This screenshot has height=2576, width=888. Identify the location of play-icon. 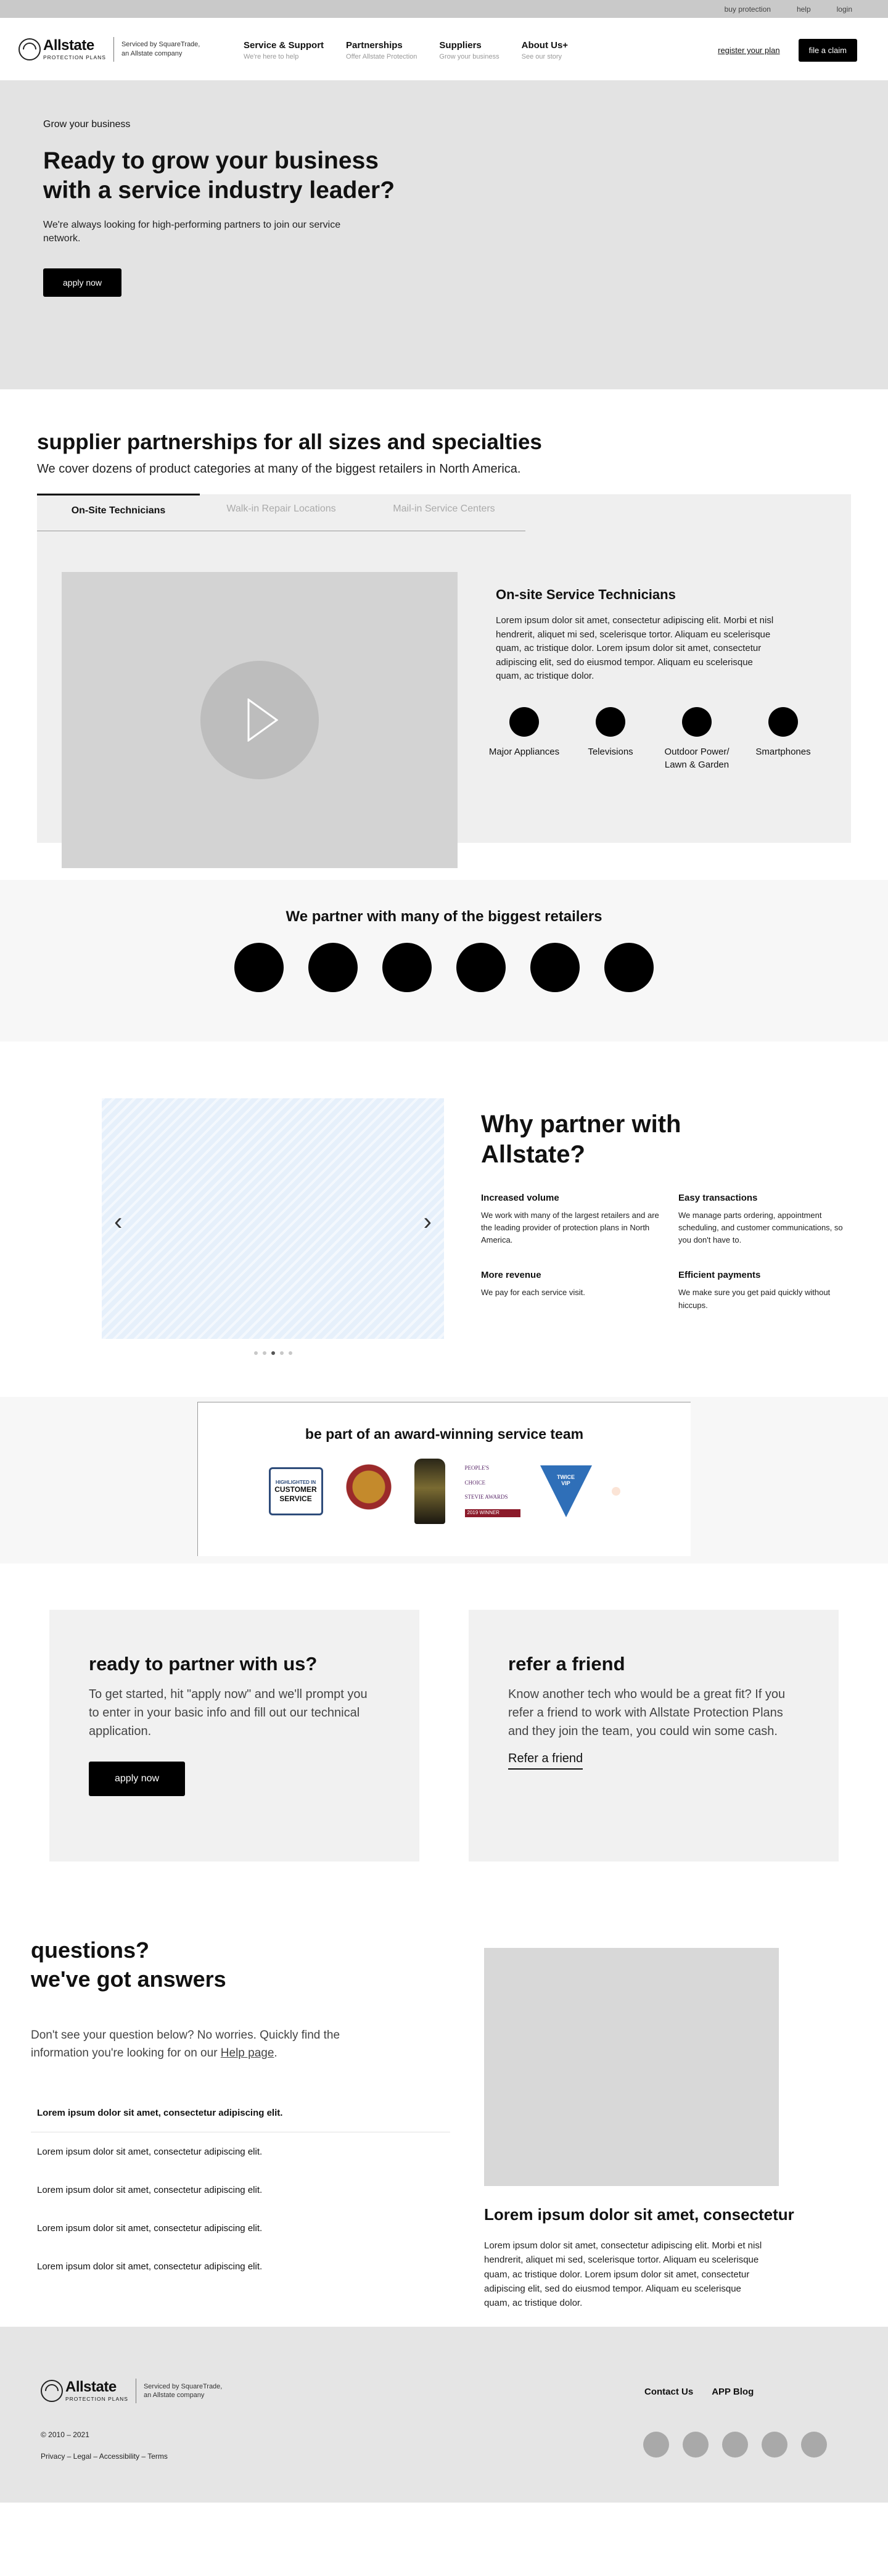
(262, 720).